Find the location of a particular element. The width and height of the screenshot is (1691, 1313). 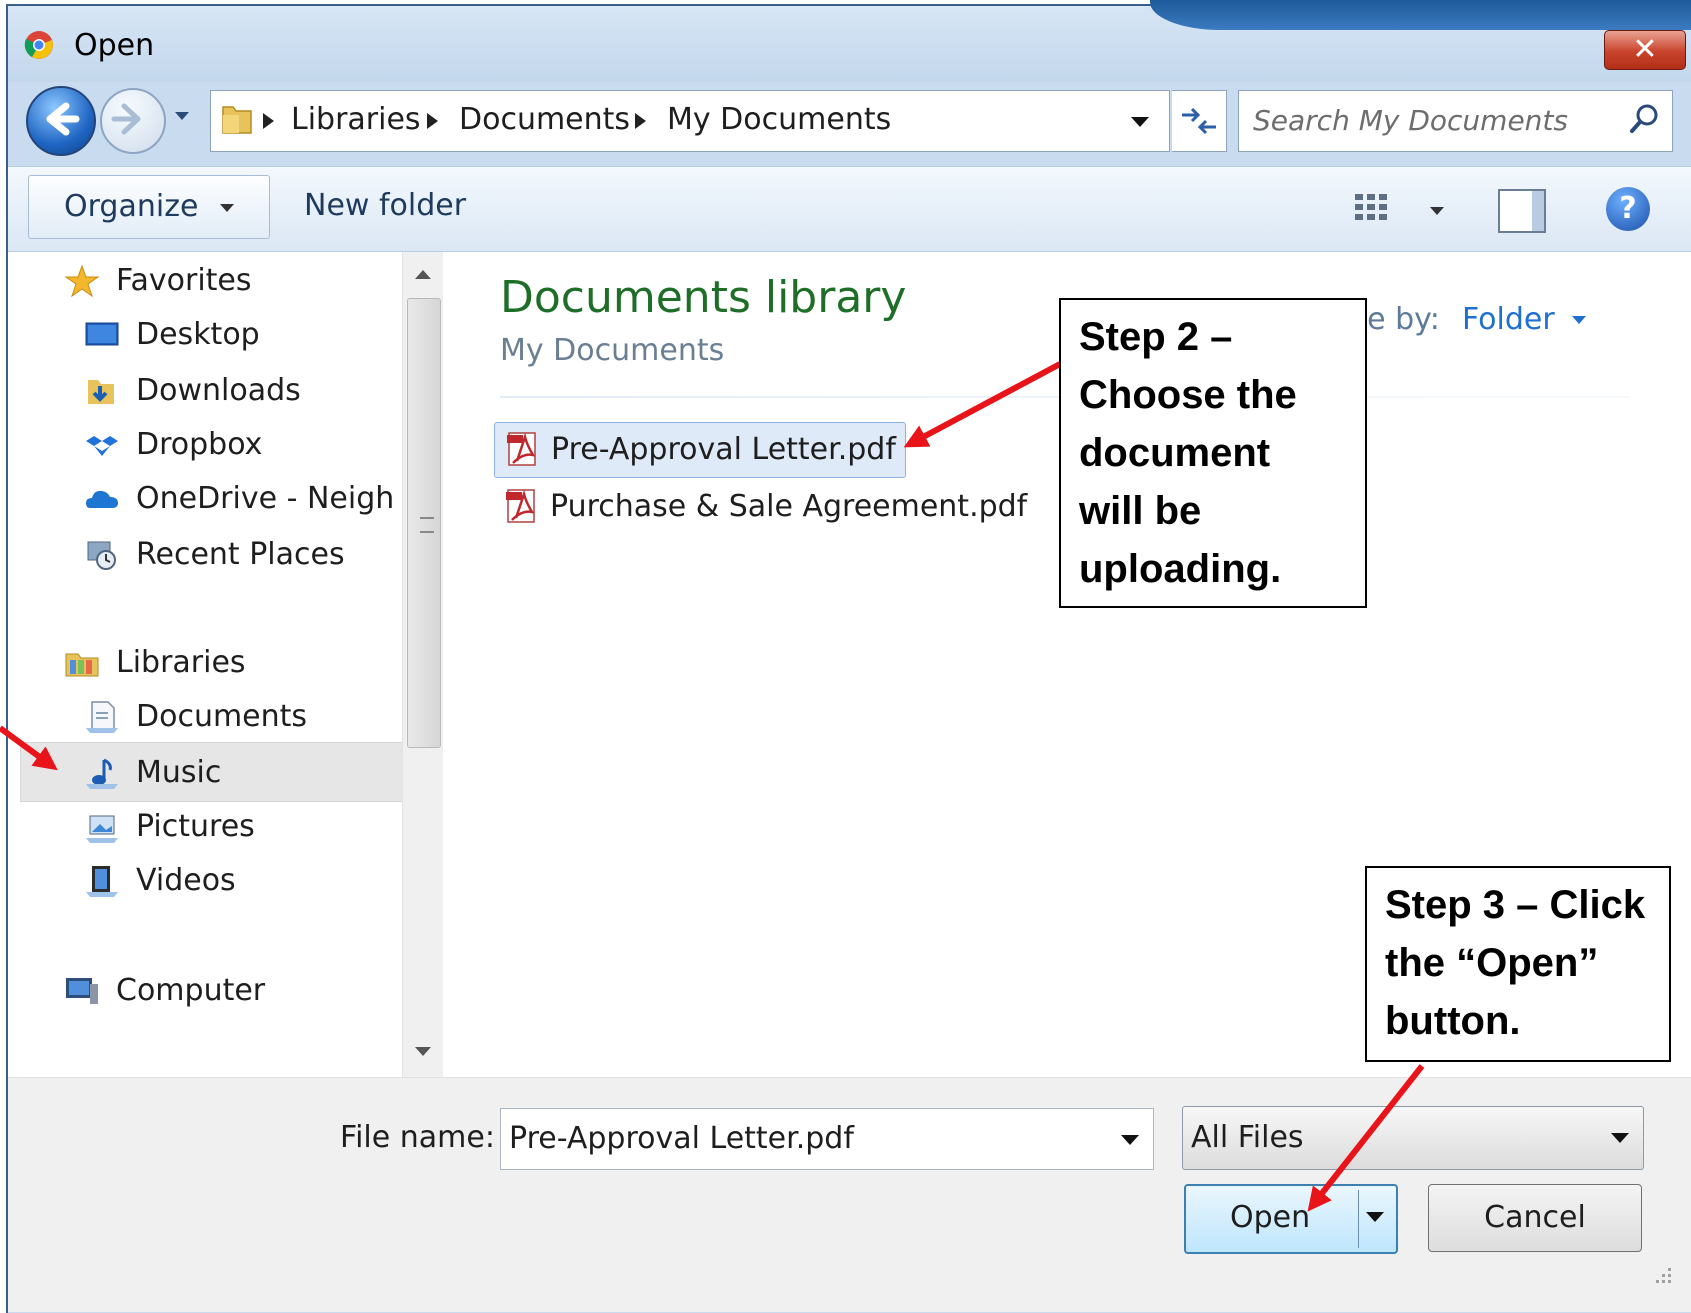

downloads-icon is located at coordinates (101, 392).